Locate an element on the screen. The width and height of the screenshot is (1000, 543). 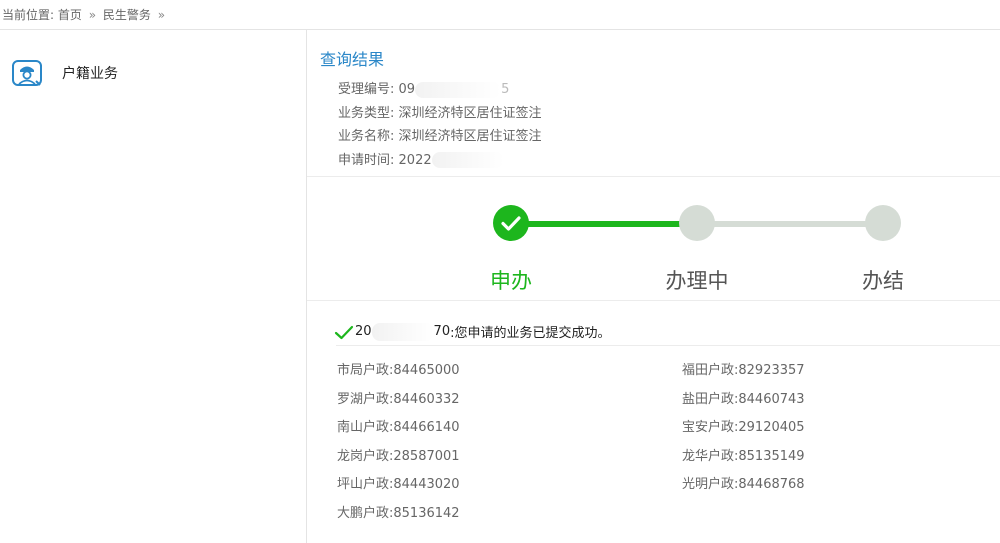
notice-id-suffix: 70 is located at coordinates (442, 331).